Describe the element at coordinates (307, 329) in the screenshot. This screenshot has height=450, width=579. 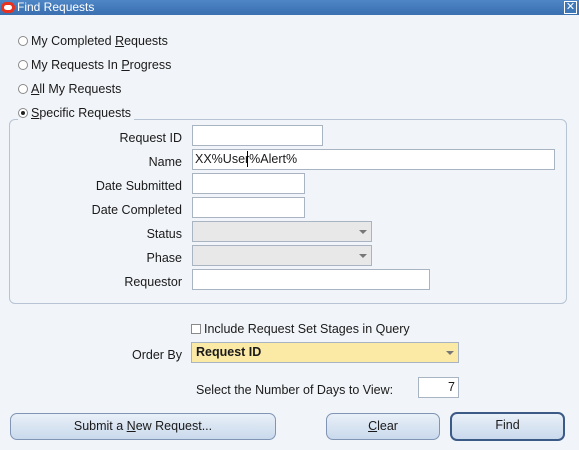
I see `include-stages-label: Include Request Set Stages in Query` at that location.